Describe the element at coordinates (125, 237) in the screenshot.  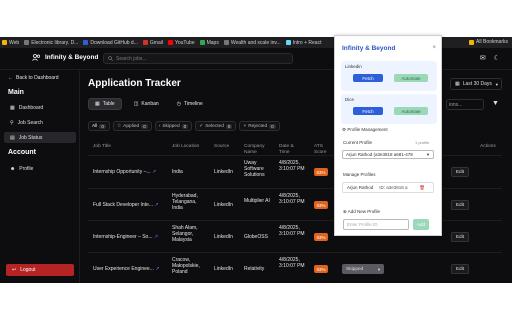
I see `job-title: Internship-Engineer – So... ↗` at that location.